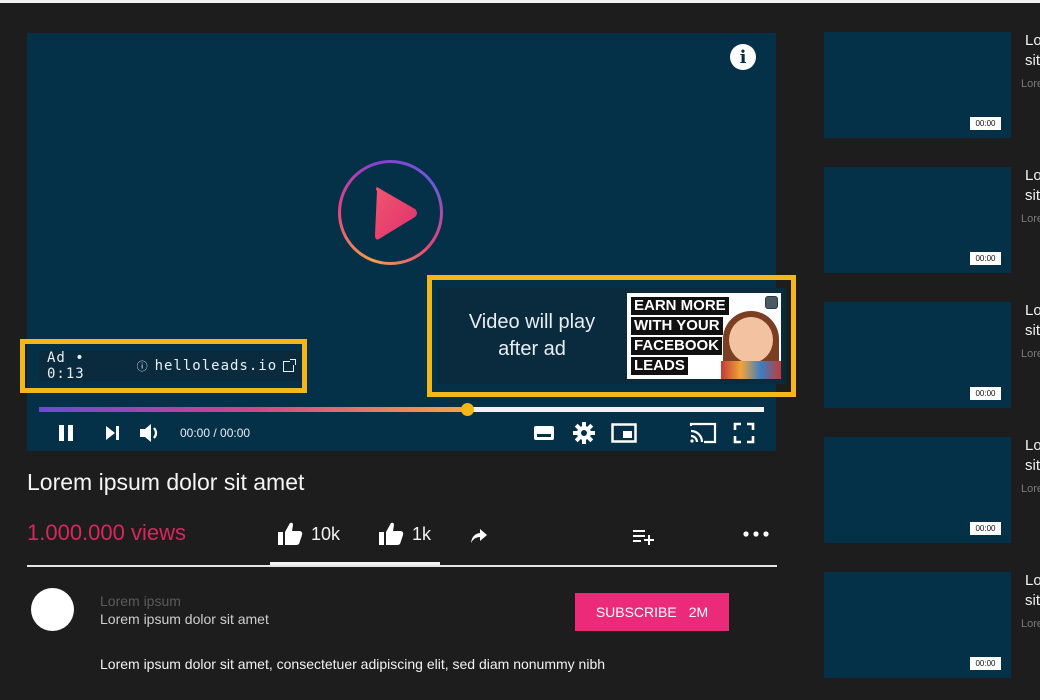  I want to click on preview-line-2: after ad, so click(532, 349).